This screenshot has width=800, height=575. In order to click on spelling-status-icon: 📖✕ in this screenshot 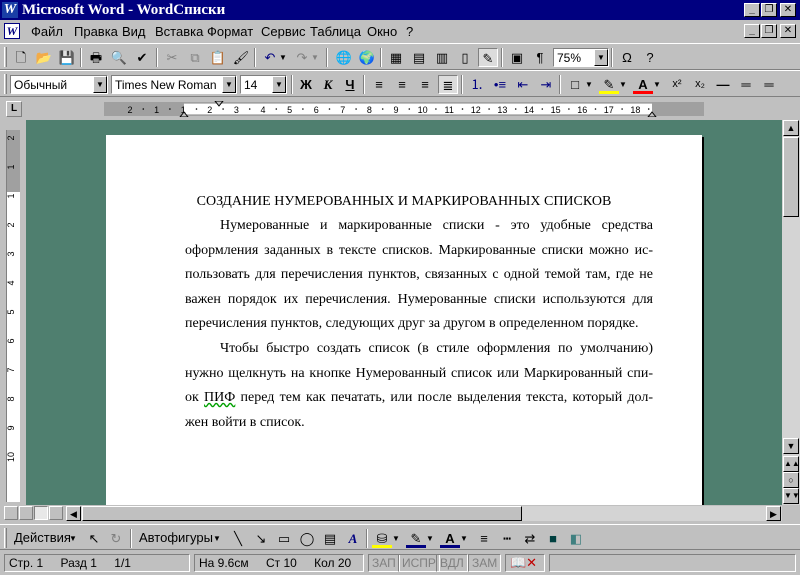, I will do `click(525, 563)`.